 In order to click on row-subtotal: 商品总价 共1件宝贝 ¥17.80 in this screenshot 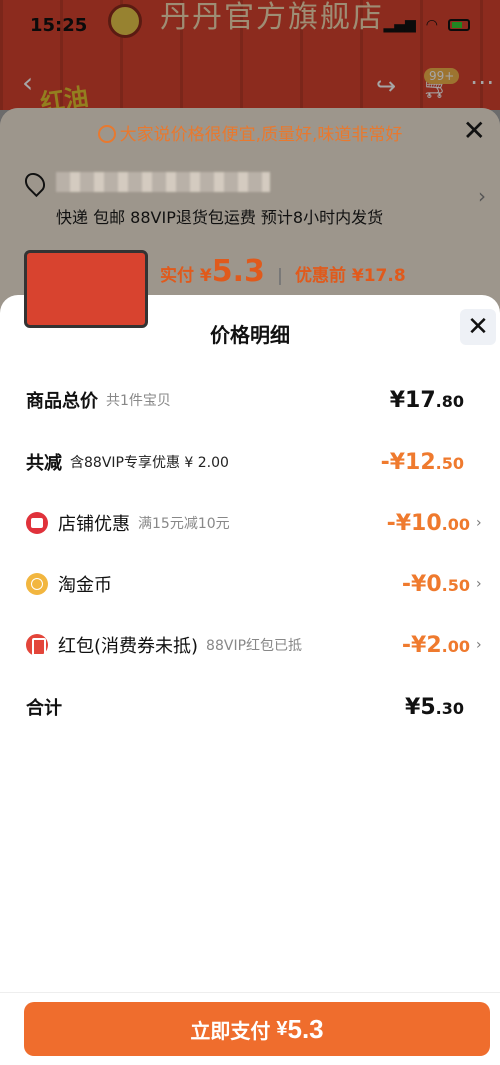, I will do `click(256, 400)`.